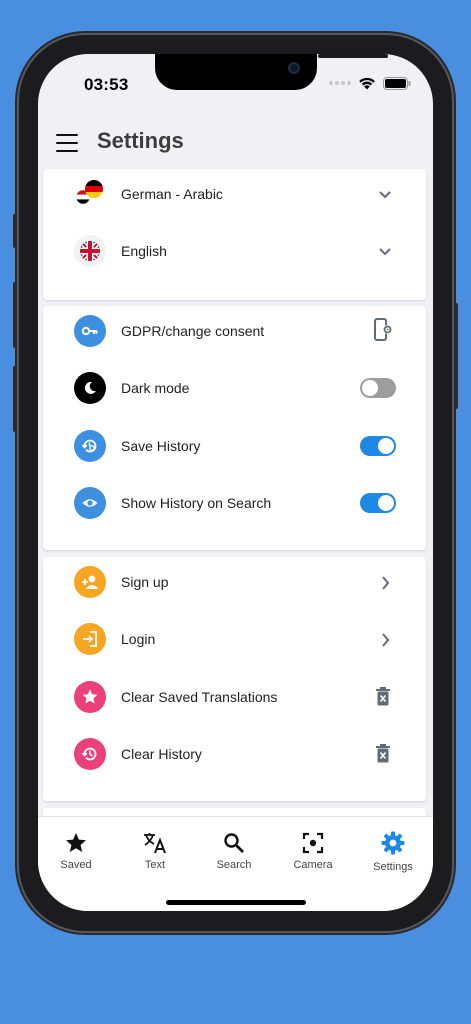  Describe the element at coordinates (234, 446) in the screenshot. I see `save-history-row: Save History` at that location.